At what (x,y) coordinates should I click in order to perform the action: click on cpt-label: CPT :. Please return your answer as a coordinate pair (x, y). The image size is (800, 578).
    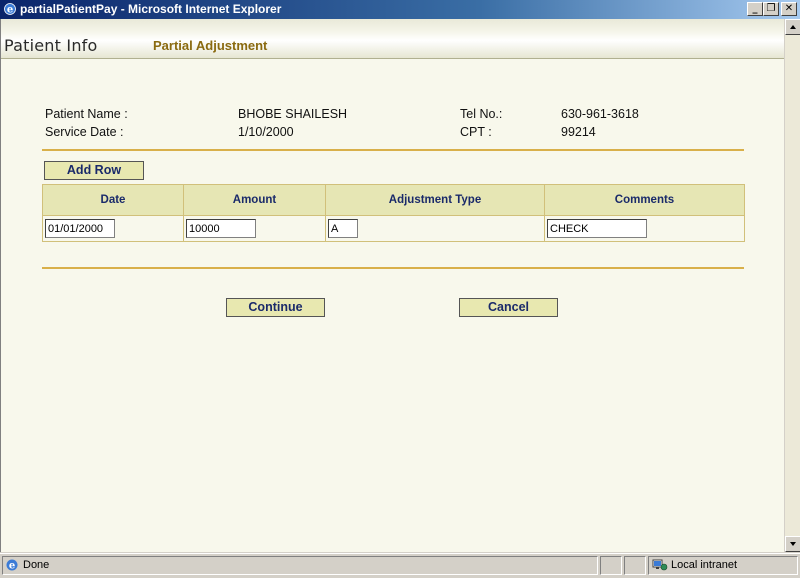
    Looking at the image, I should click on (476, 132).